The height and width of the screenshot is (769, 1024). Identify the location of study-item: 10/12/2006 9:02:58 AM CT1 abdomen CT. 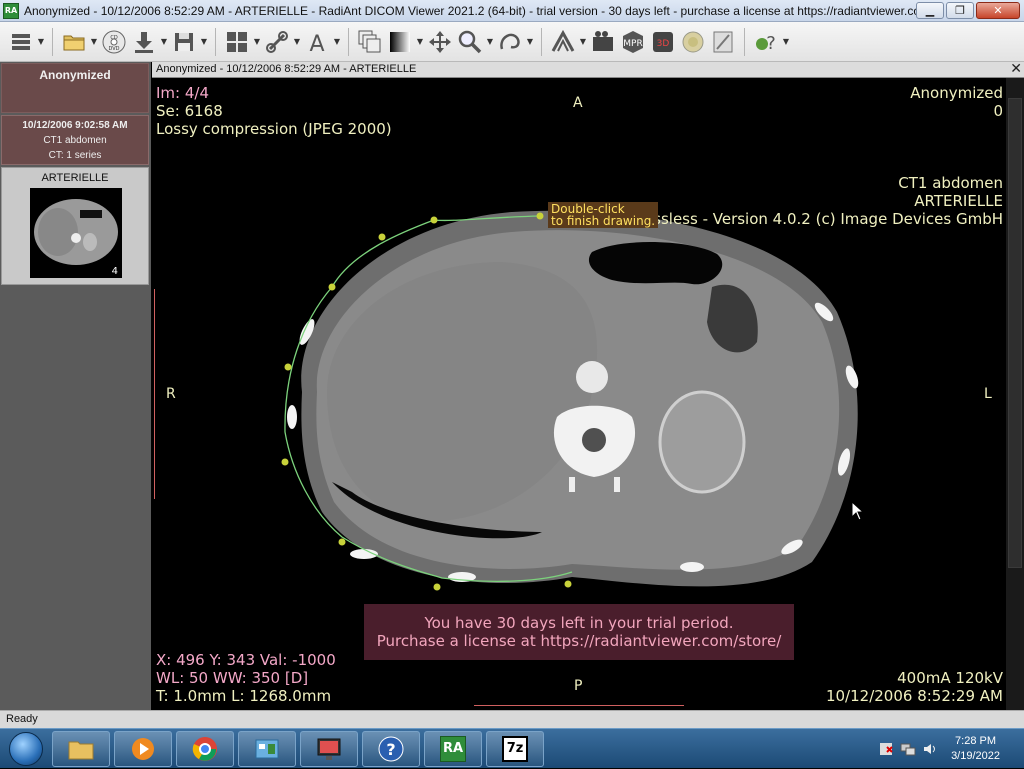
(75, 140).